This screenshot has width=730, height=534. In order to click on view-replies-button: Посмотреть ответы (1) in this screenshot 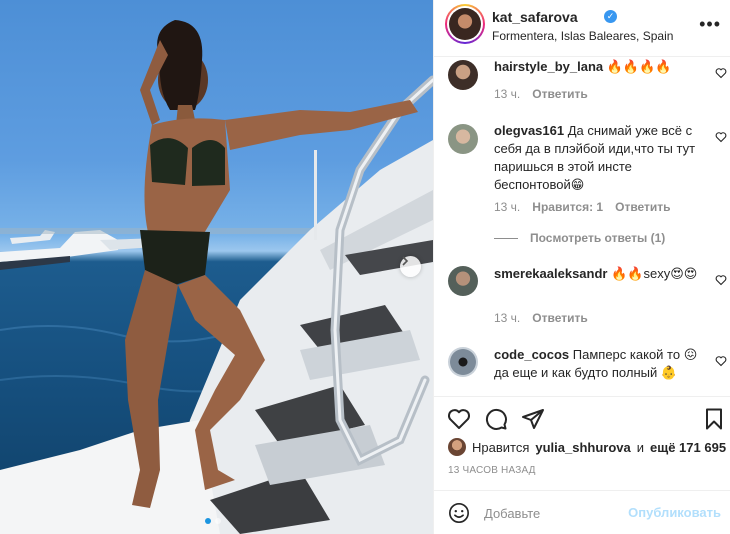, I will do `click(579, 238)`.